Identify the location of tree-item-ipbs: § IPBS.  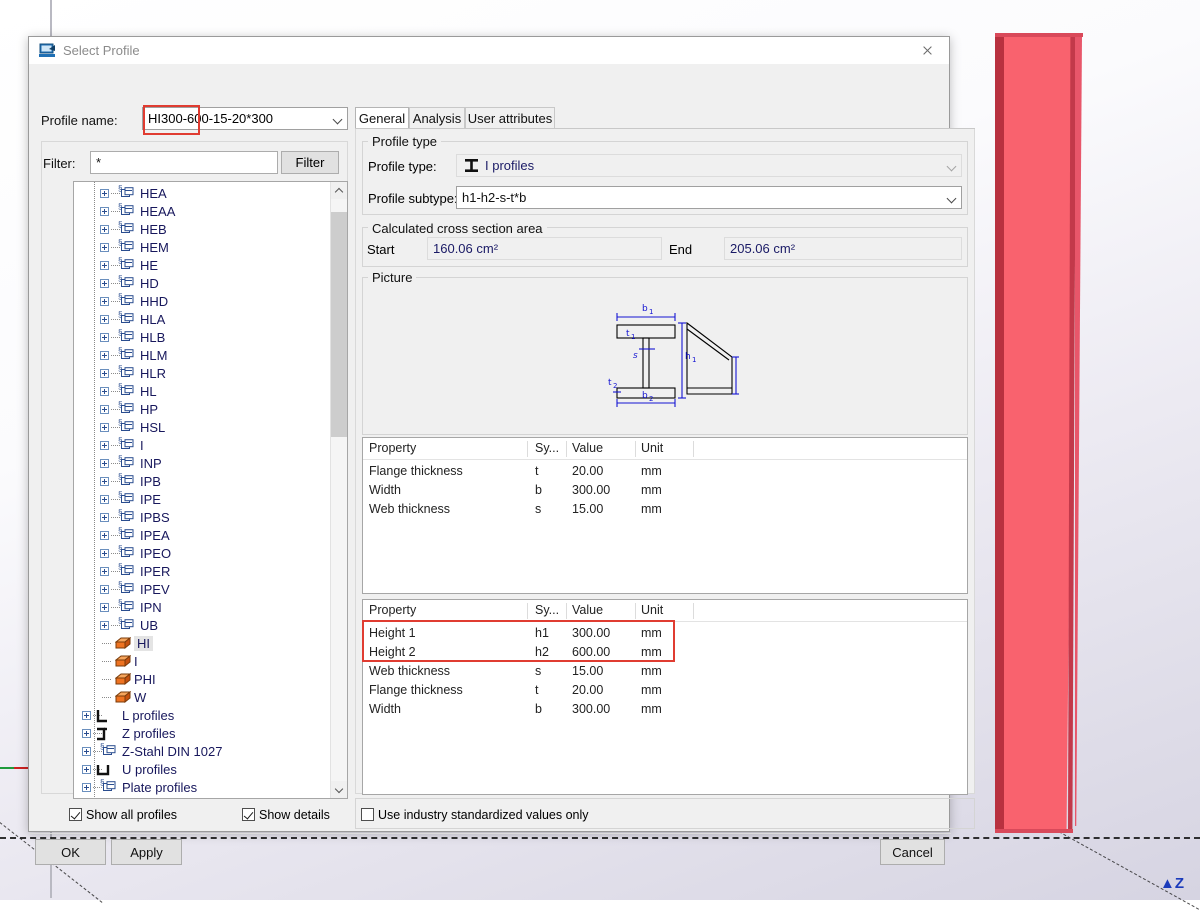
(202, 517).